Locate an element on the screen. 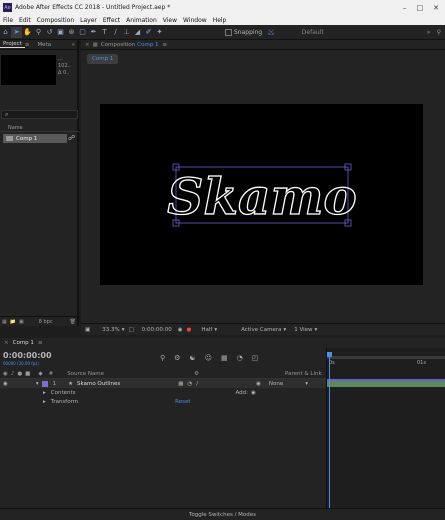  solo-icon: ● is located at coordinates (19, 374).